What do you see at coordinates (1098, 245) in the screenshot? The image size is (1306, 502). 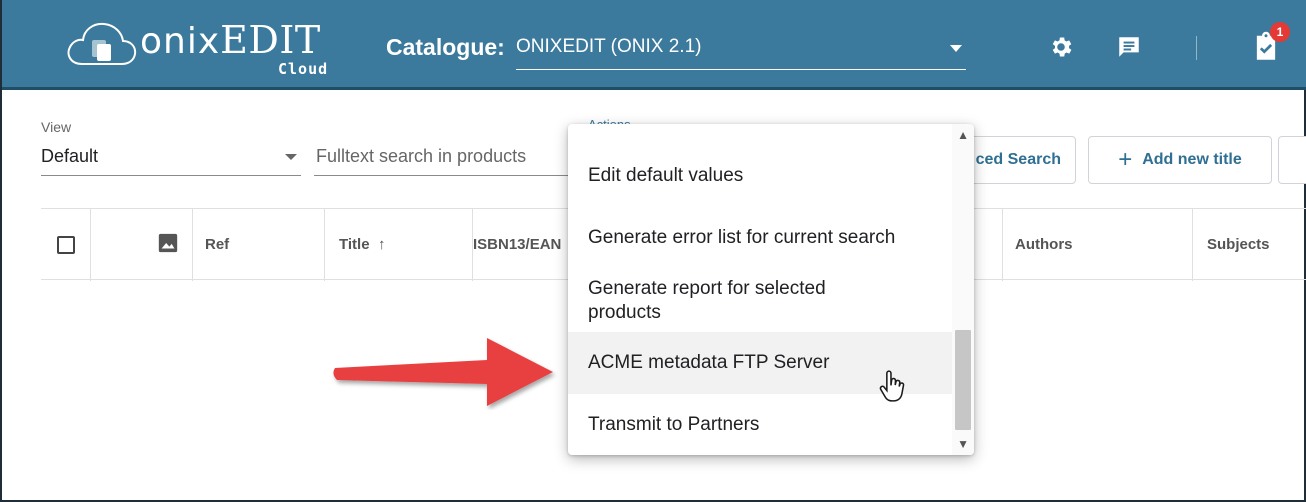 I see `column-authors: Authors` at bounding box center [1098, 245].